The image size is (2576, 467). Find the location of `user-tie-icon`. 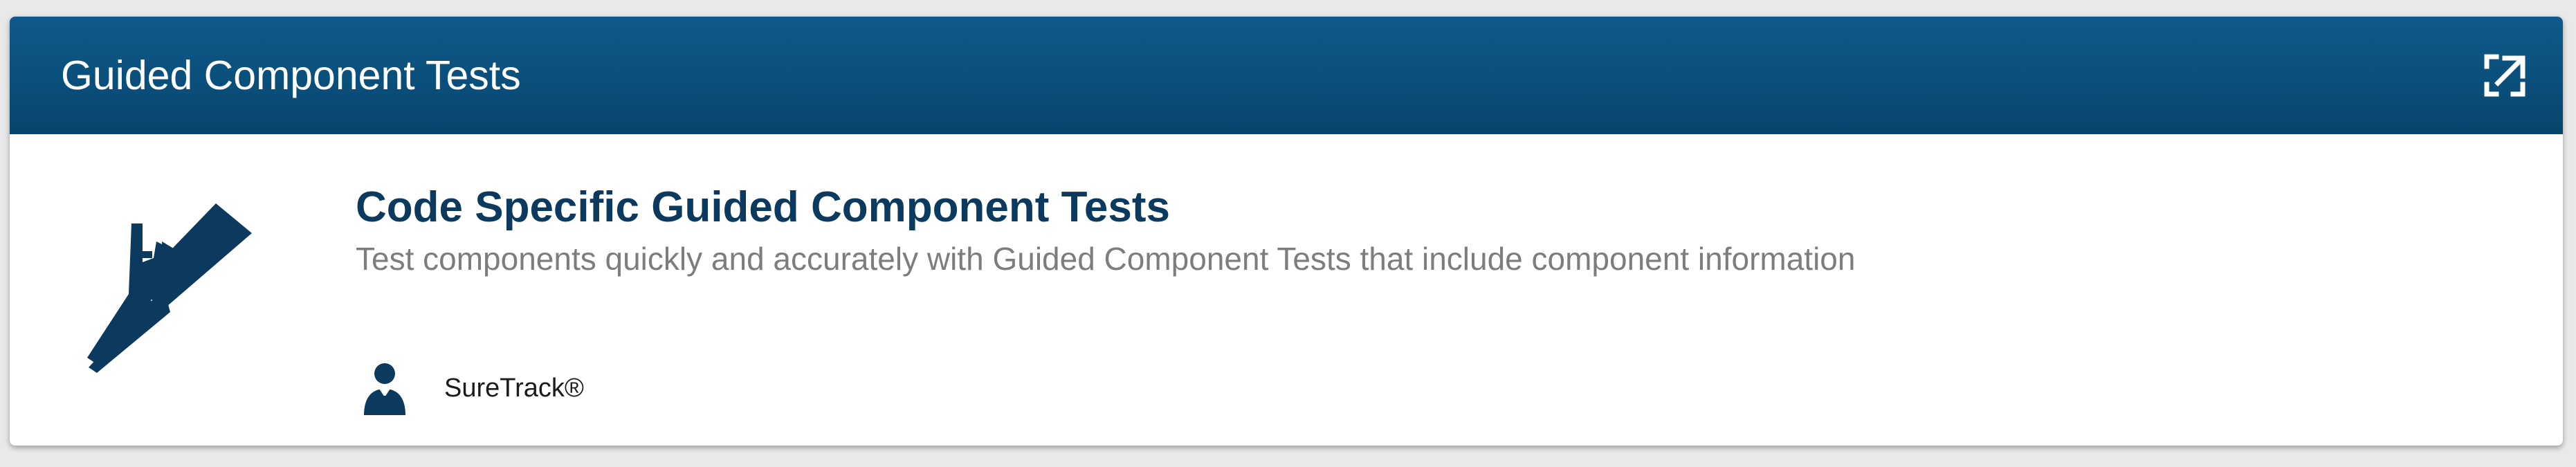

user-tie-icon is located at coordinates (384, 389).